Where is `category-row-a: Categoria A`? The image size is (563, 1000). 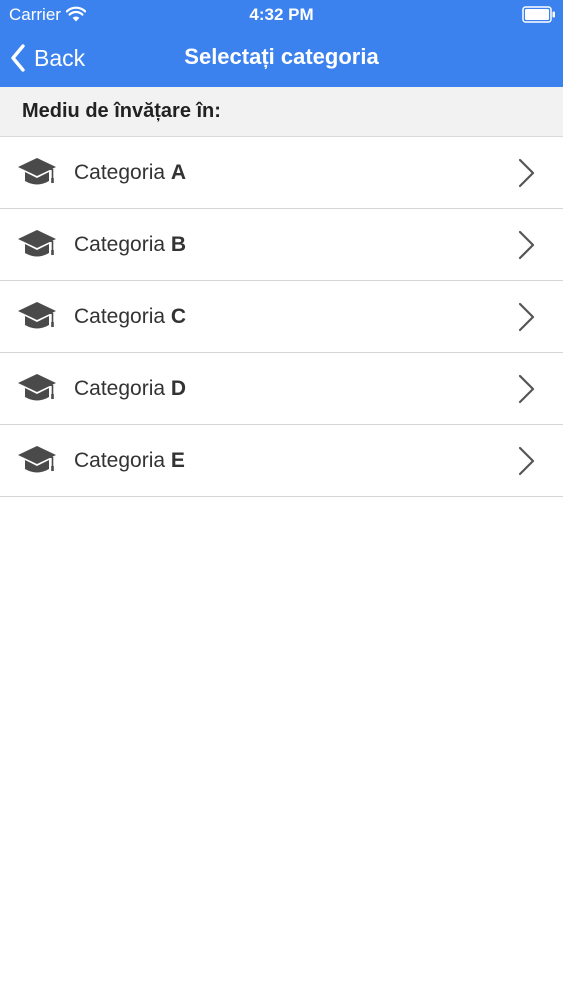
category-row-a: Categoria A is located at coordinates (281, 173).